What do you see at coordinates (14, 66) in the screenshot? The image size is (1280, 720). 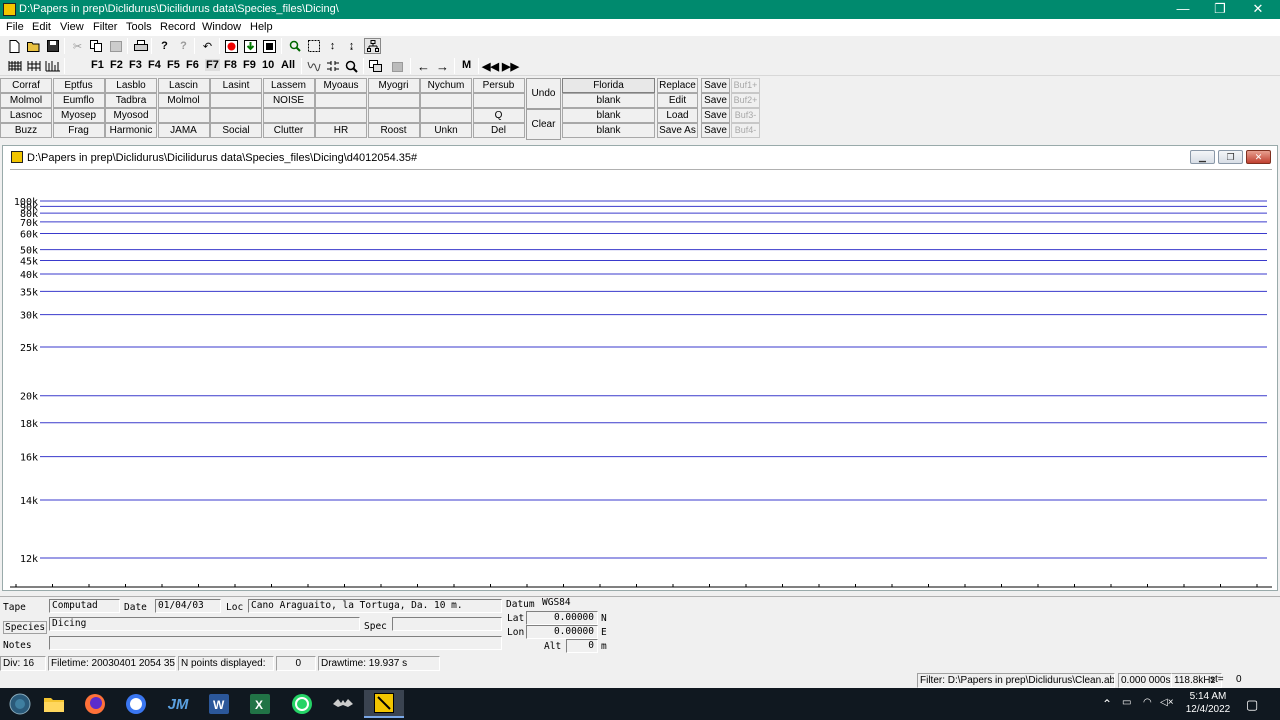 I see `grid-view-icon` at bounding box center [14, 66].